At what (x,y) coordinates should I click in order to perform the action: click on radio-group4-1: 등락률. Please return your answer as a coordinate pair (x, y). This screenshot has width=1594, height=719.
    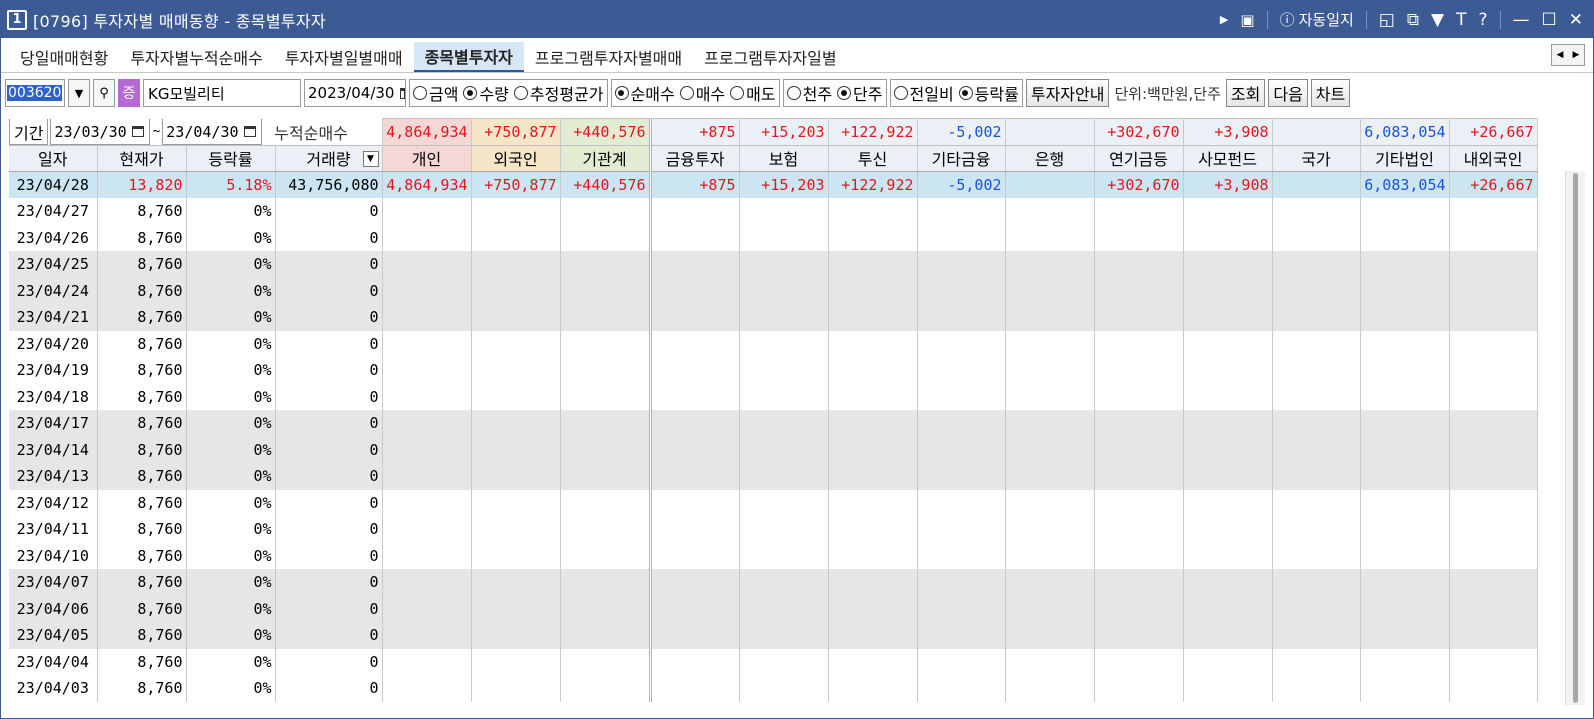
    Looking at the image, I should click on (988, 93).